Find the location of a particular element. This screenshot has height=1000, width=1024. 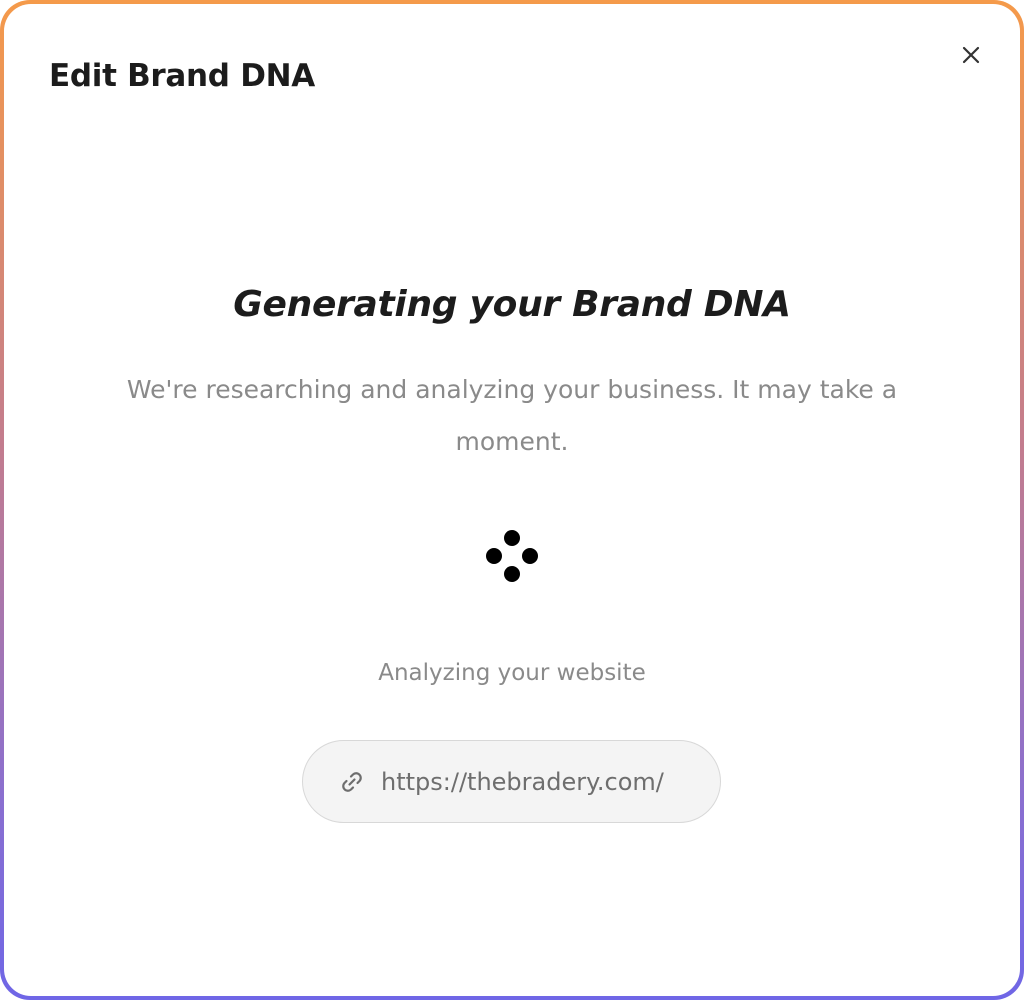

analyzing-status: Analyzing your website is located at coordinates (512, 673).